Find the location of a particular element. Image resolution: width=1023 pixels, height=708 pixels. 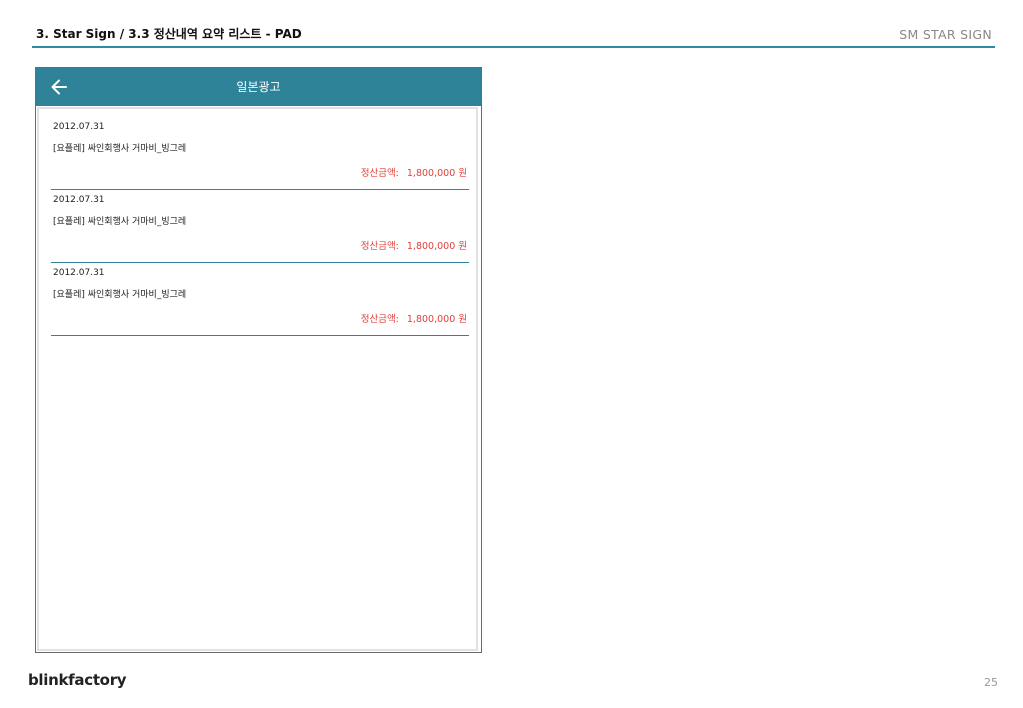

footer-logo: blinkfactory is located at coordinates (77, 680).